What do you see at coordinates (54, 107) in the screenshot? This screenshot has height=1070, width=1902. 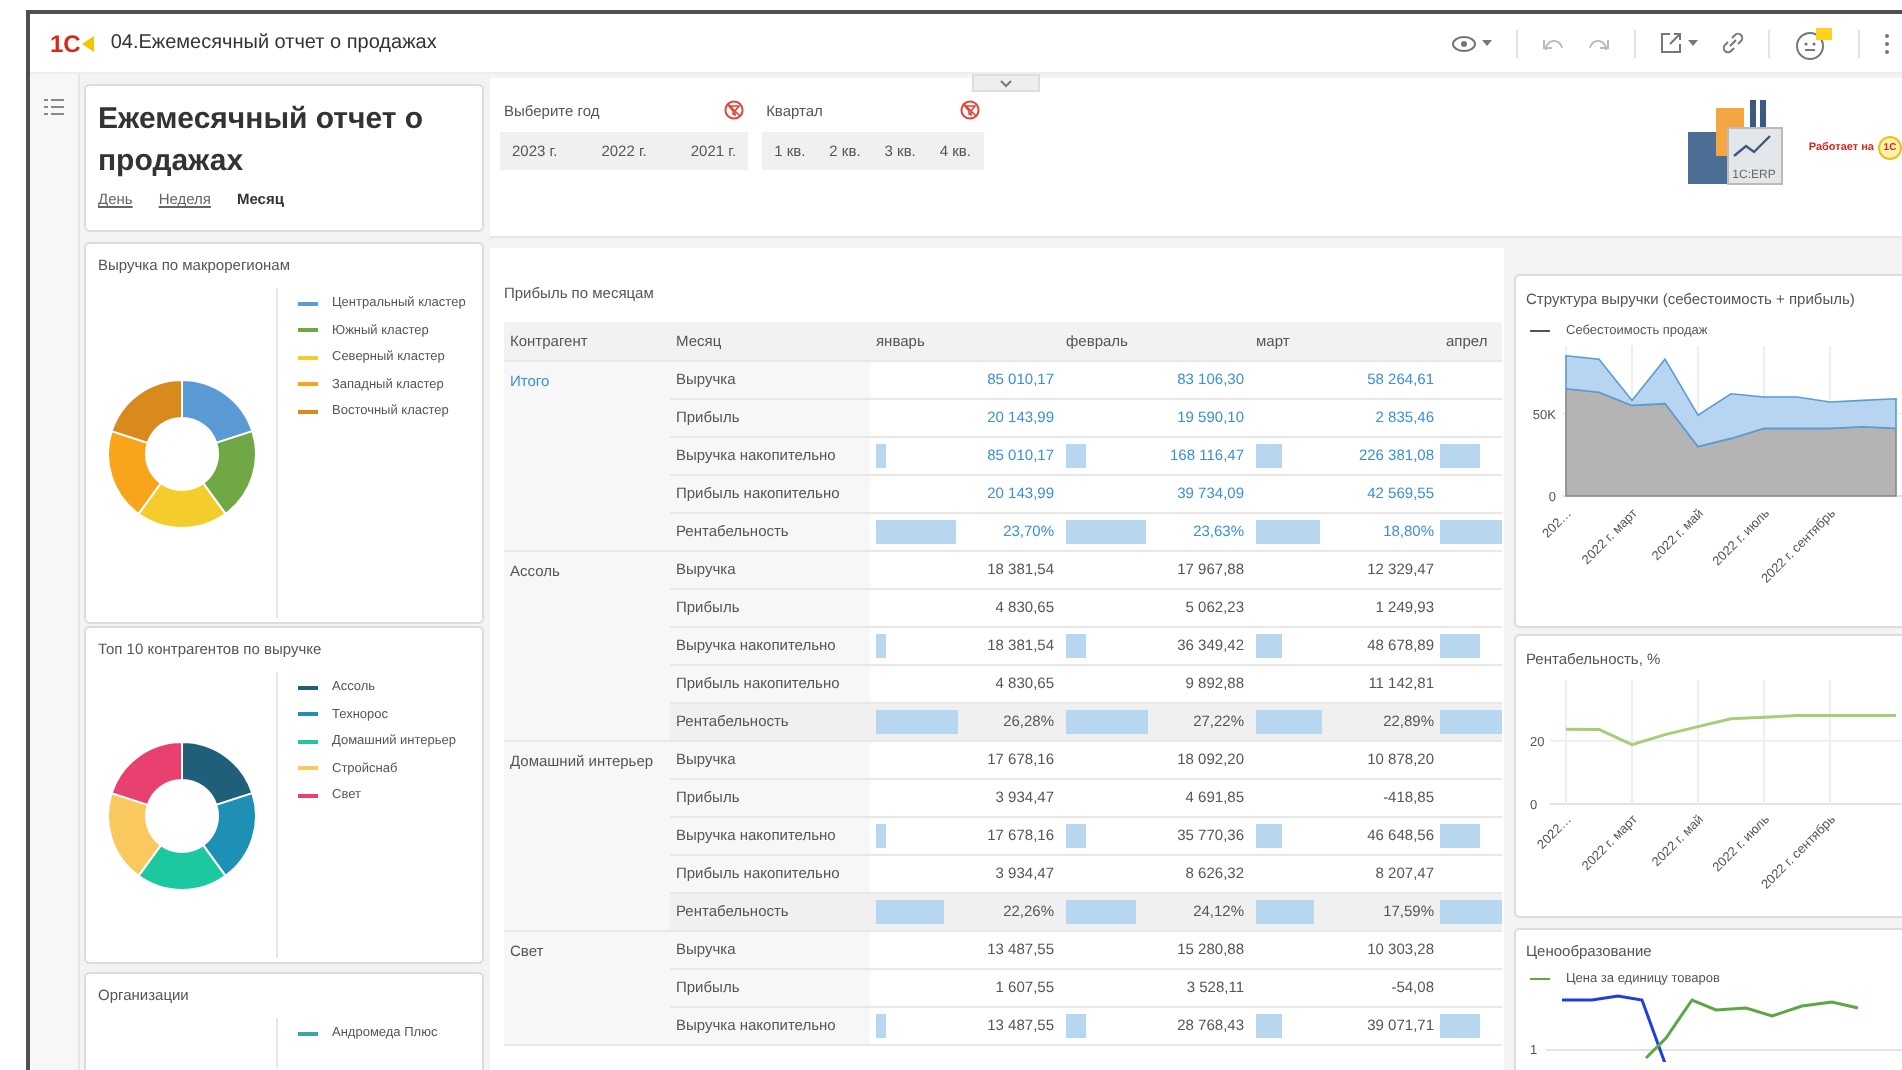 I see `list-icon` at bounding box center [54, 107].